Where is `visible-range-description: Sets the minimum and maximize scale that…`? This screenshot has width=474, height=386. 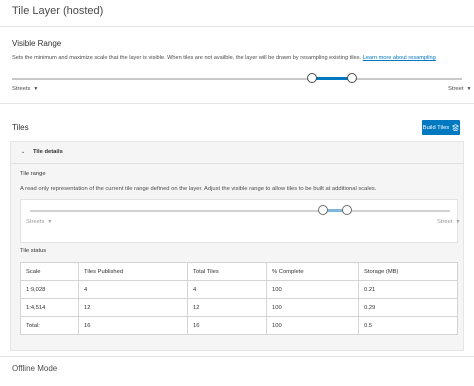 visible-range-description: Sets the minimum and maximize scale that… is located at coordinates (239, 58).